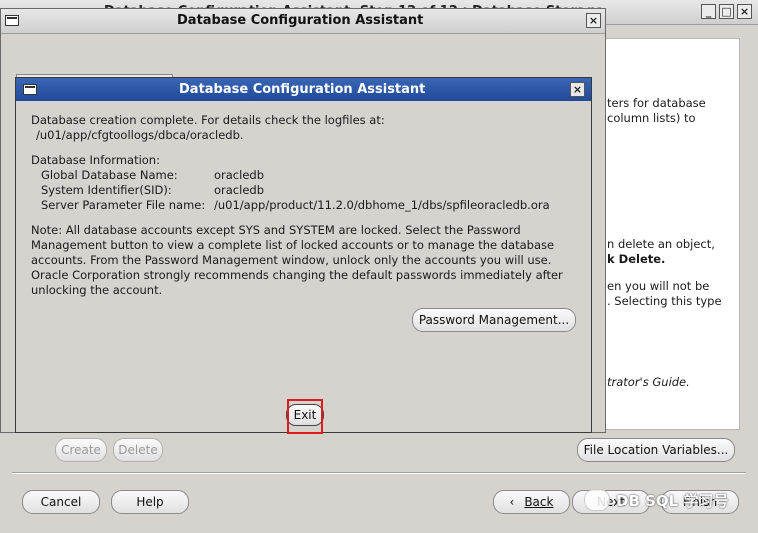 This screenshot has height=533, width=758. Describe the element at coordinates (138, 450) in the screenshot. I see `delete-button: Delete` at that location.